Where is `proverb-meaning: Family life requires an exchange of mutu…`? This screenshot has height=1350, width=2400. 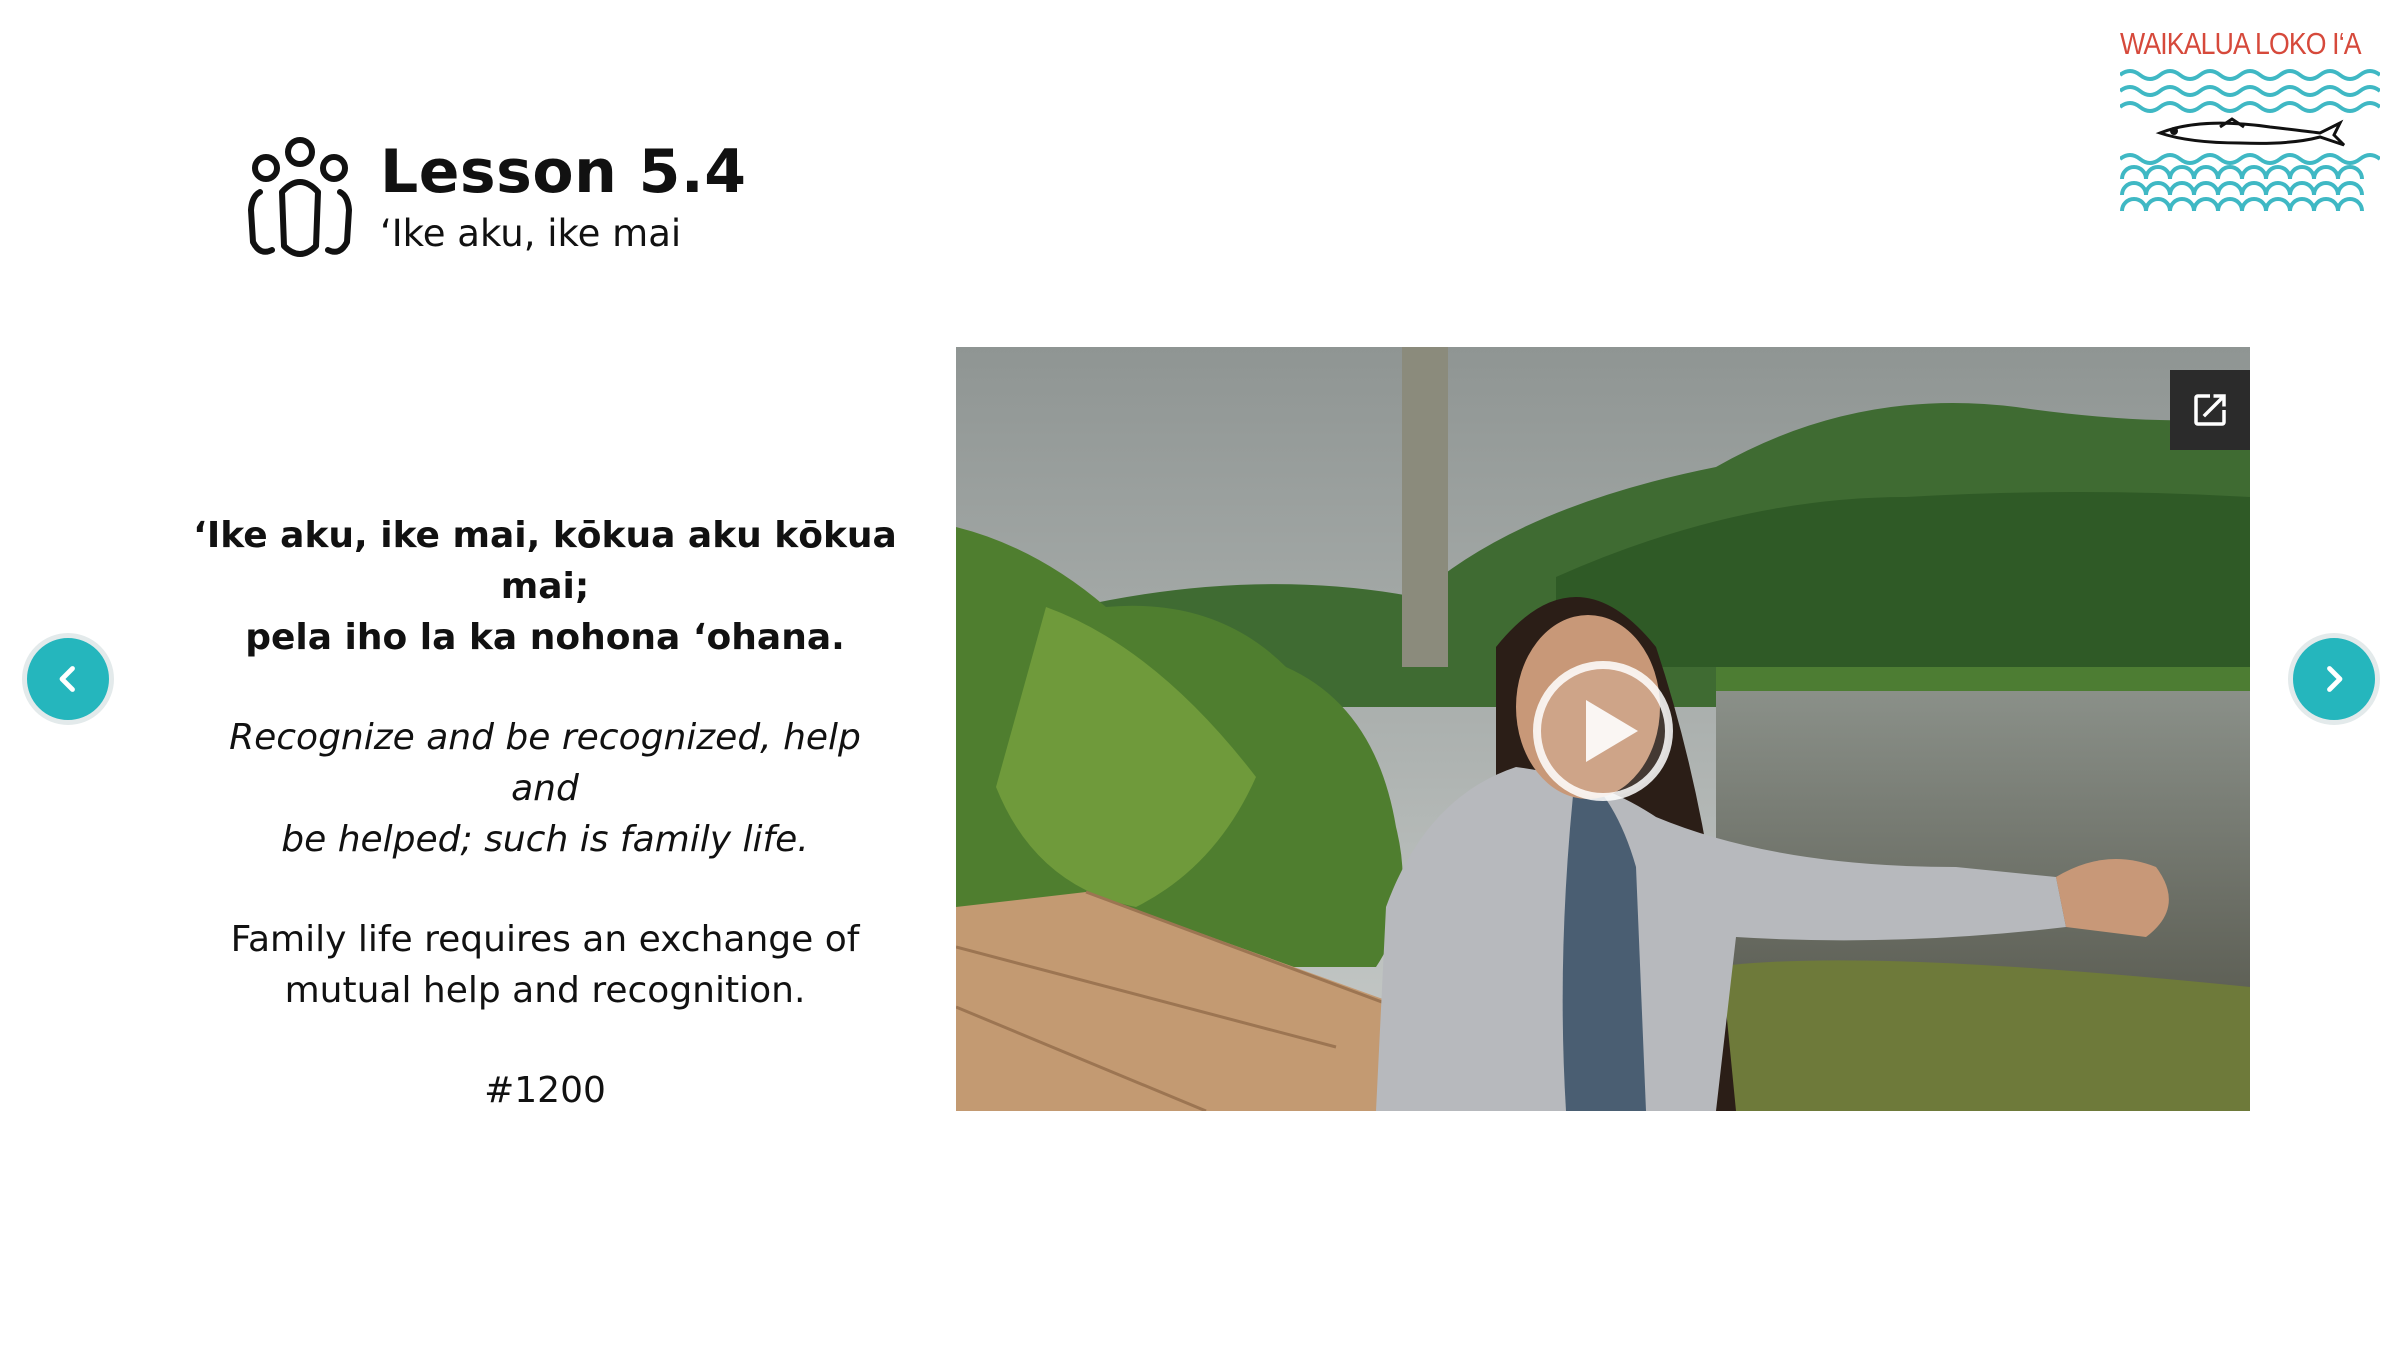
proverb-meaning: Family life requires an exchange of mutu… is located at coordinates (545, 965).